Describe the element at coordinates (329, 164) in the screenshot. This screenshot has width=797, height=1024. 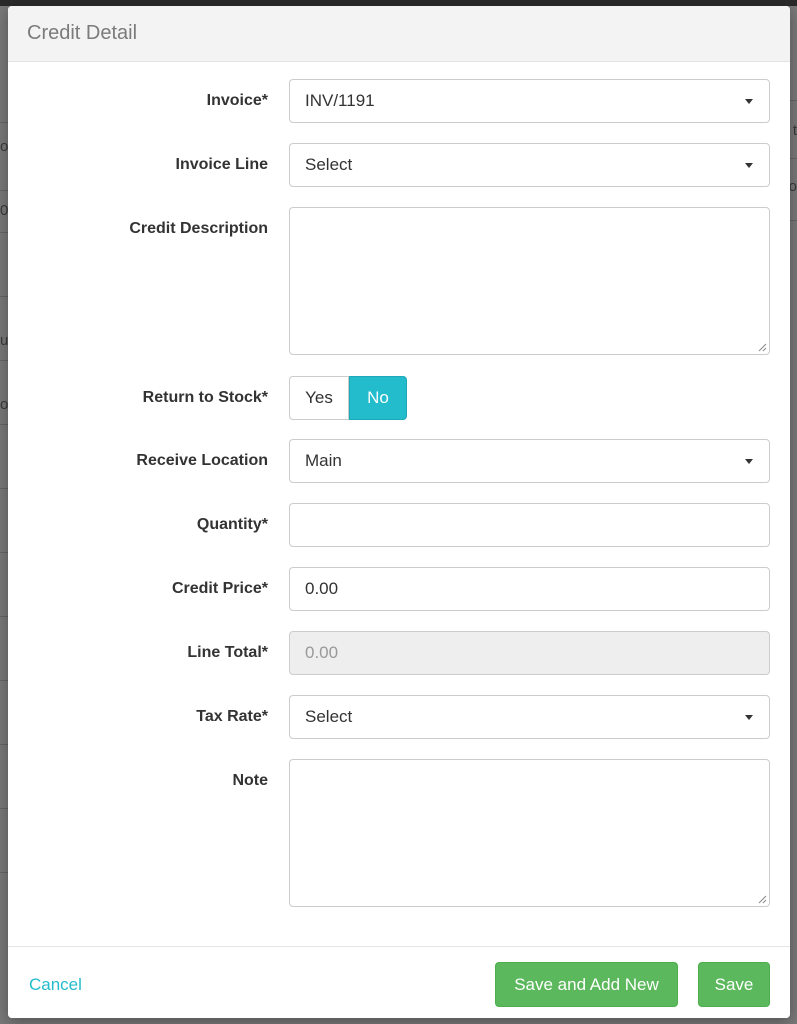
I see `invoice-line-select-value: Select` at that location.